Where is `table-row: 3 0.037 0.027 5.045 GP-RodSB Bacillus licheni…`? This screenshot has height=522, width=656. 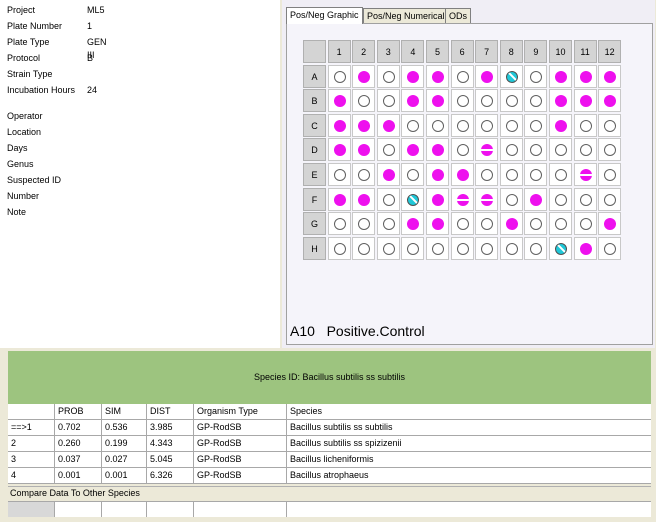
table-row: 3 0.037 0.027 5.045 GP-RodSB Bacillus licheni… is located at coordinates (329, 460).